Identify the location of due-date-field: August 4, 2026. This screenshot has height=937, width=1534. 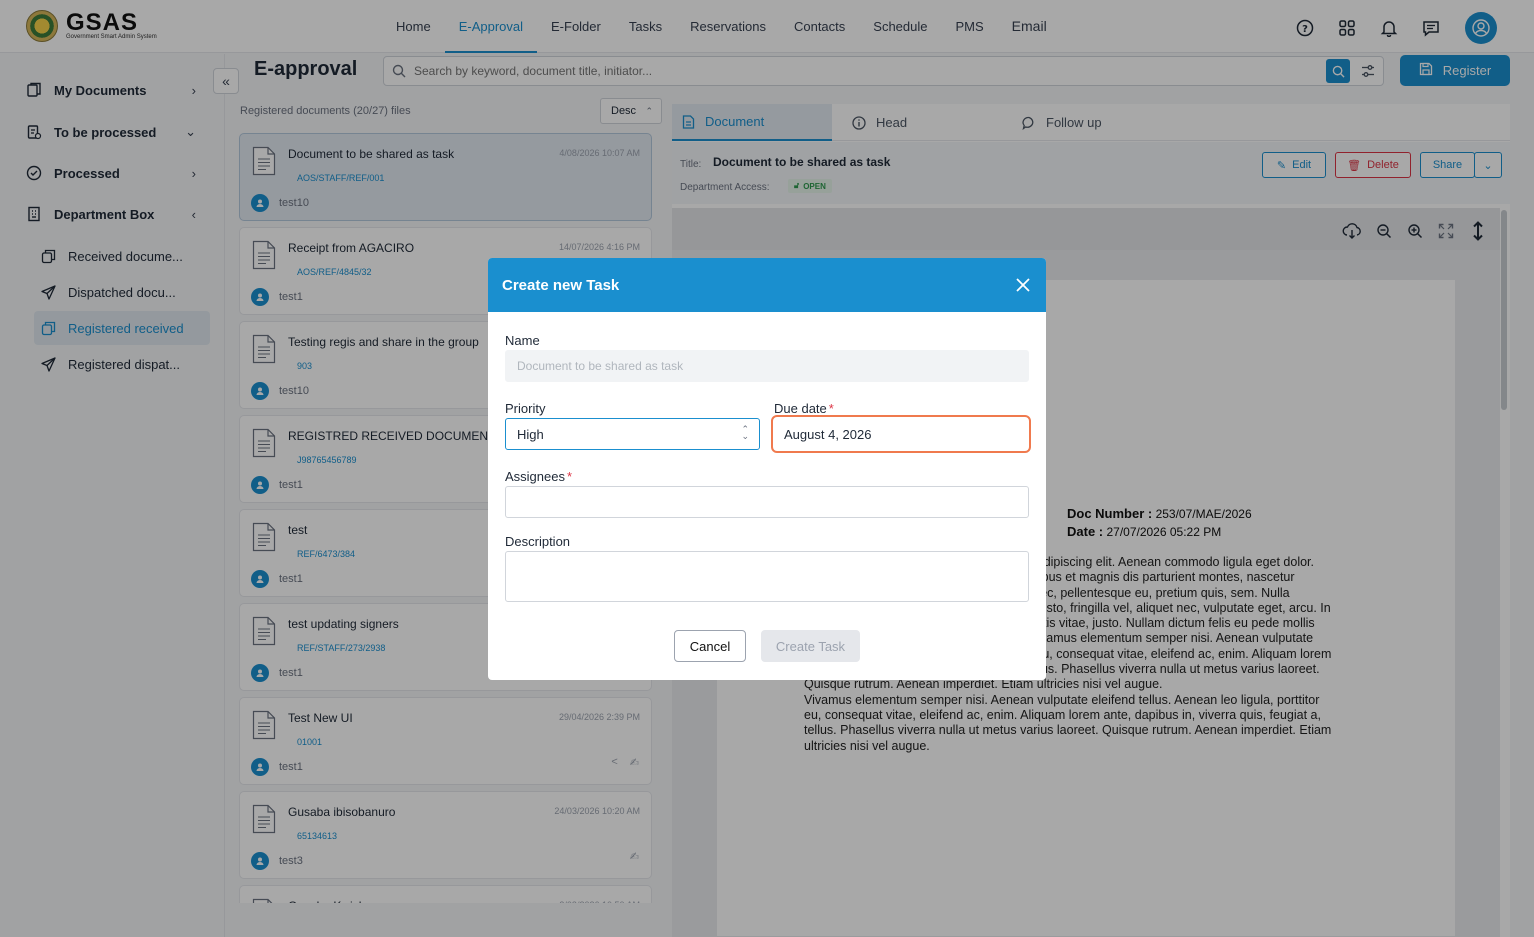
(901, 434).